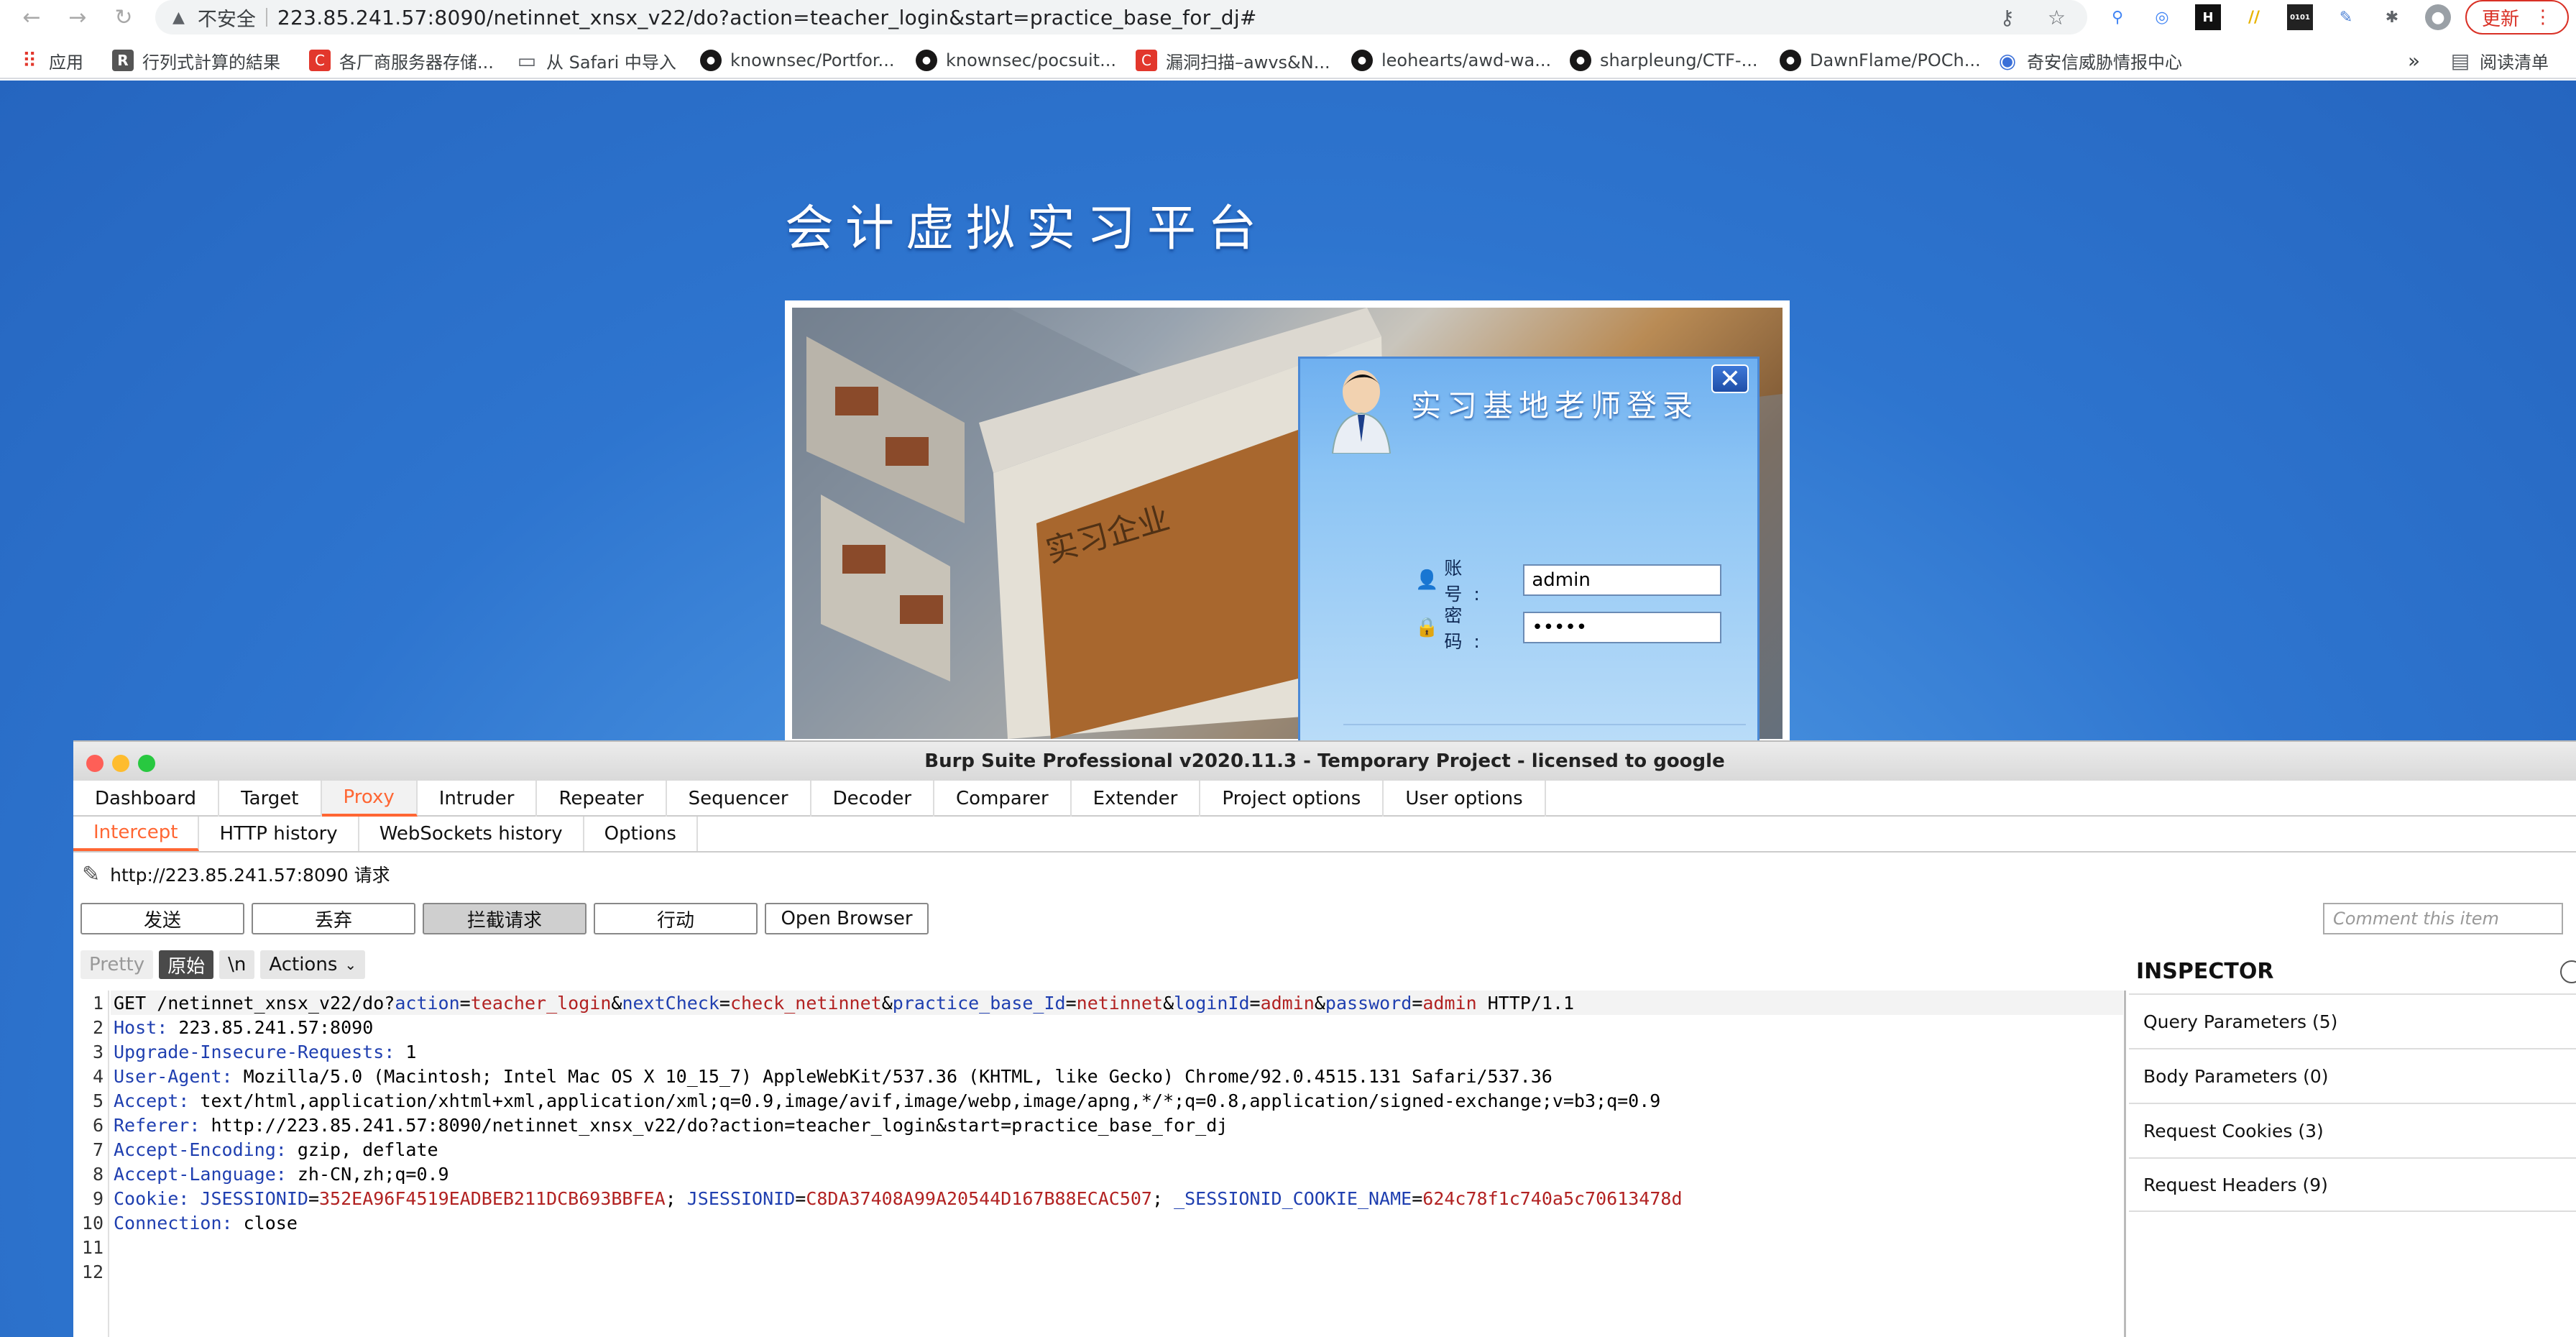  I want to click on bookmark-item: R 行列式計算的結果, so click(196, 60).